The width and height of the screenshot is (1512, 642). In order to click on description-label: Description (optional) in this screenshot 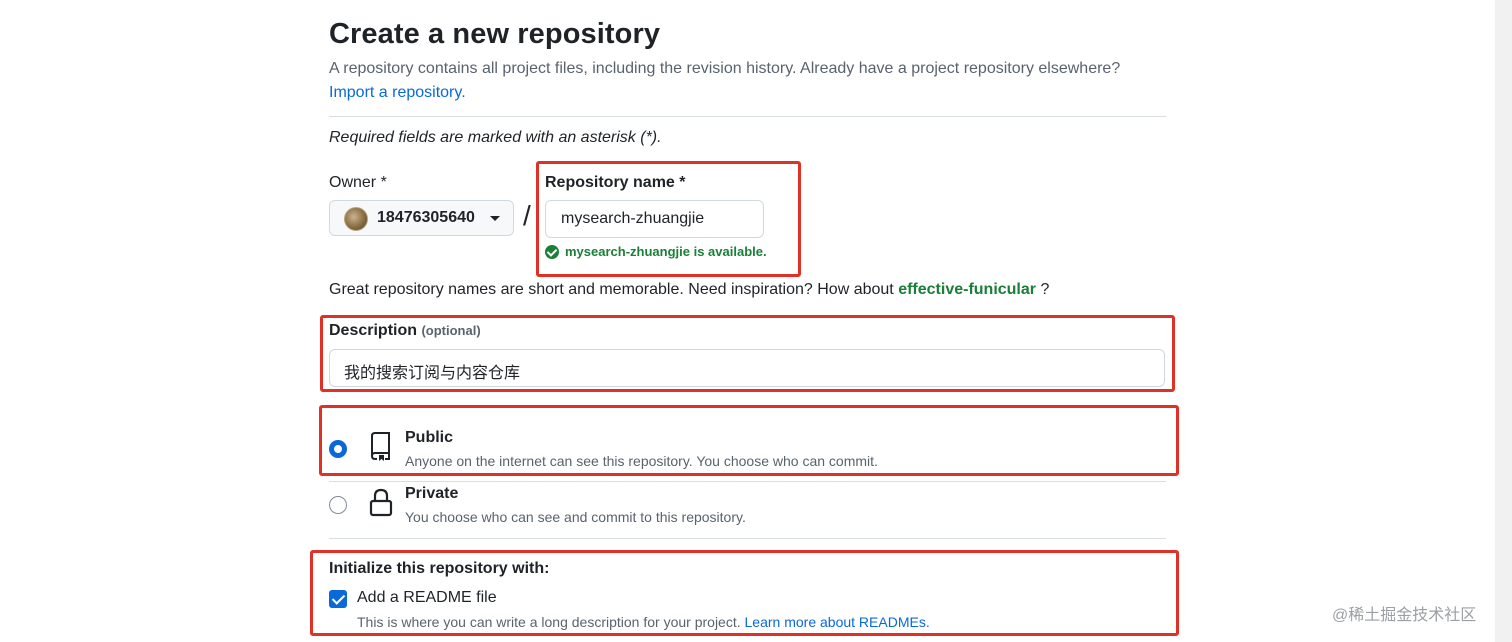, I will do `click(405, 331)`.